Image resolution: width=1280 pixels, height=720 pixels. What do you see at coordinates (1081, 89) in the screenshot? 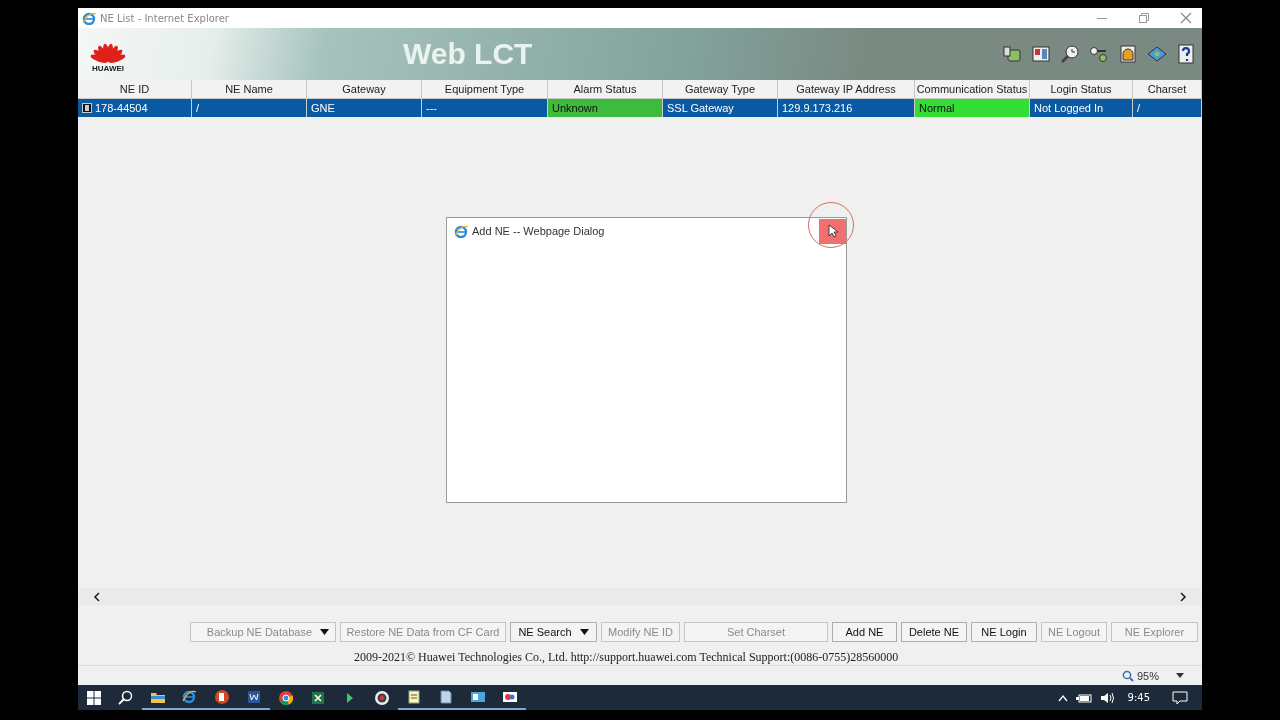
I see `column-header: Login Status` at bounding box center [1081, 89].